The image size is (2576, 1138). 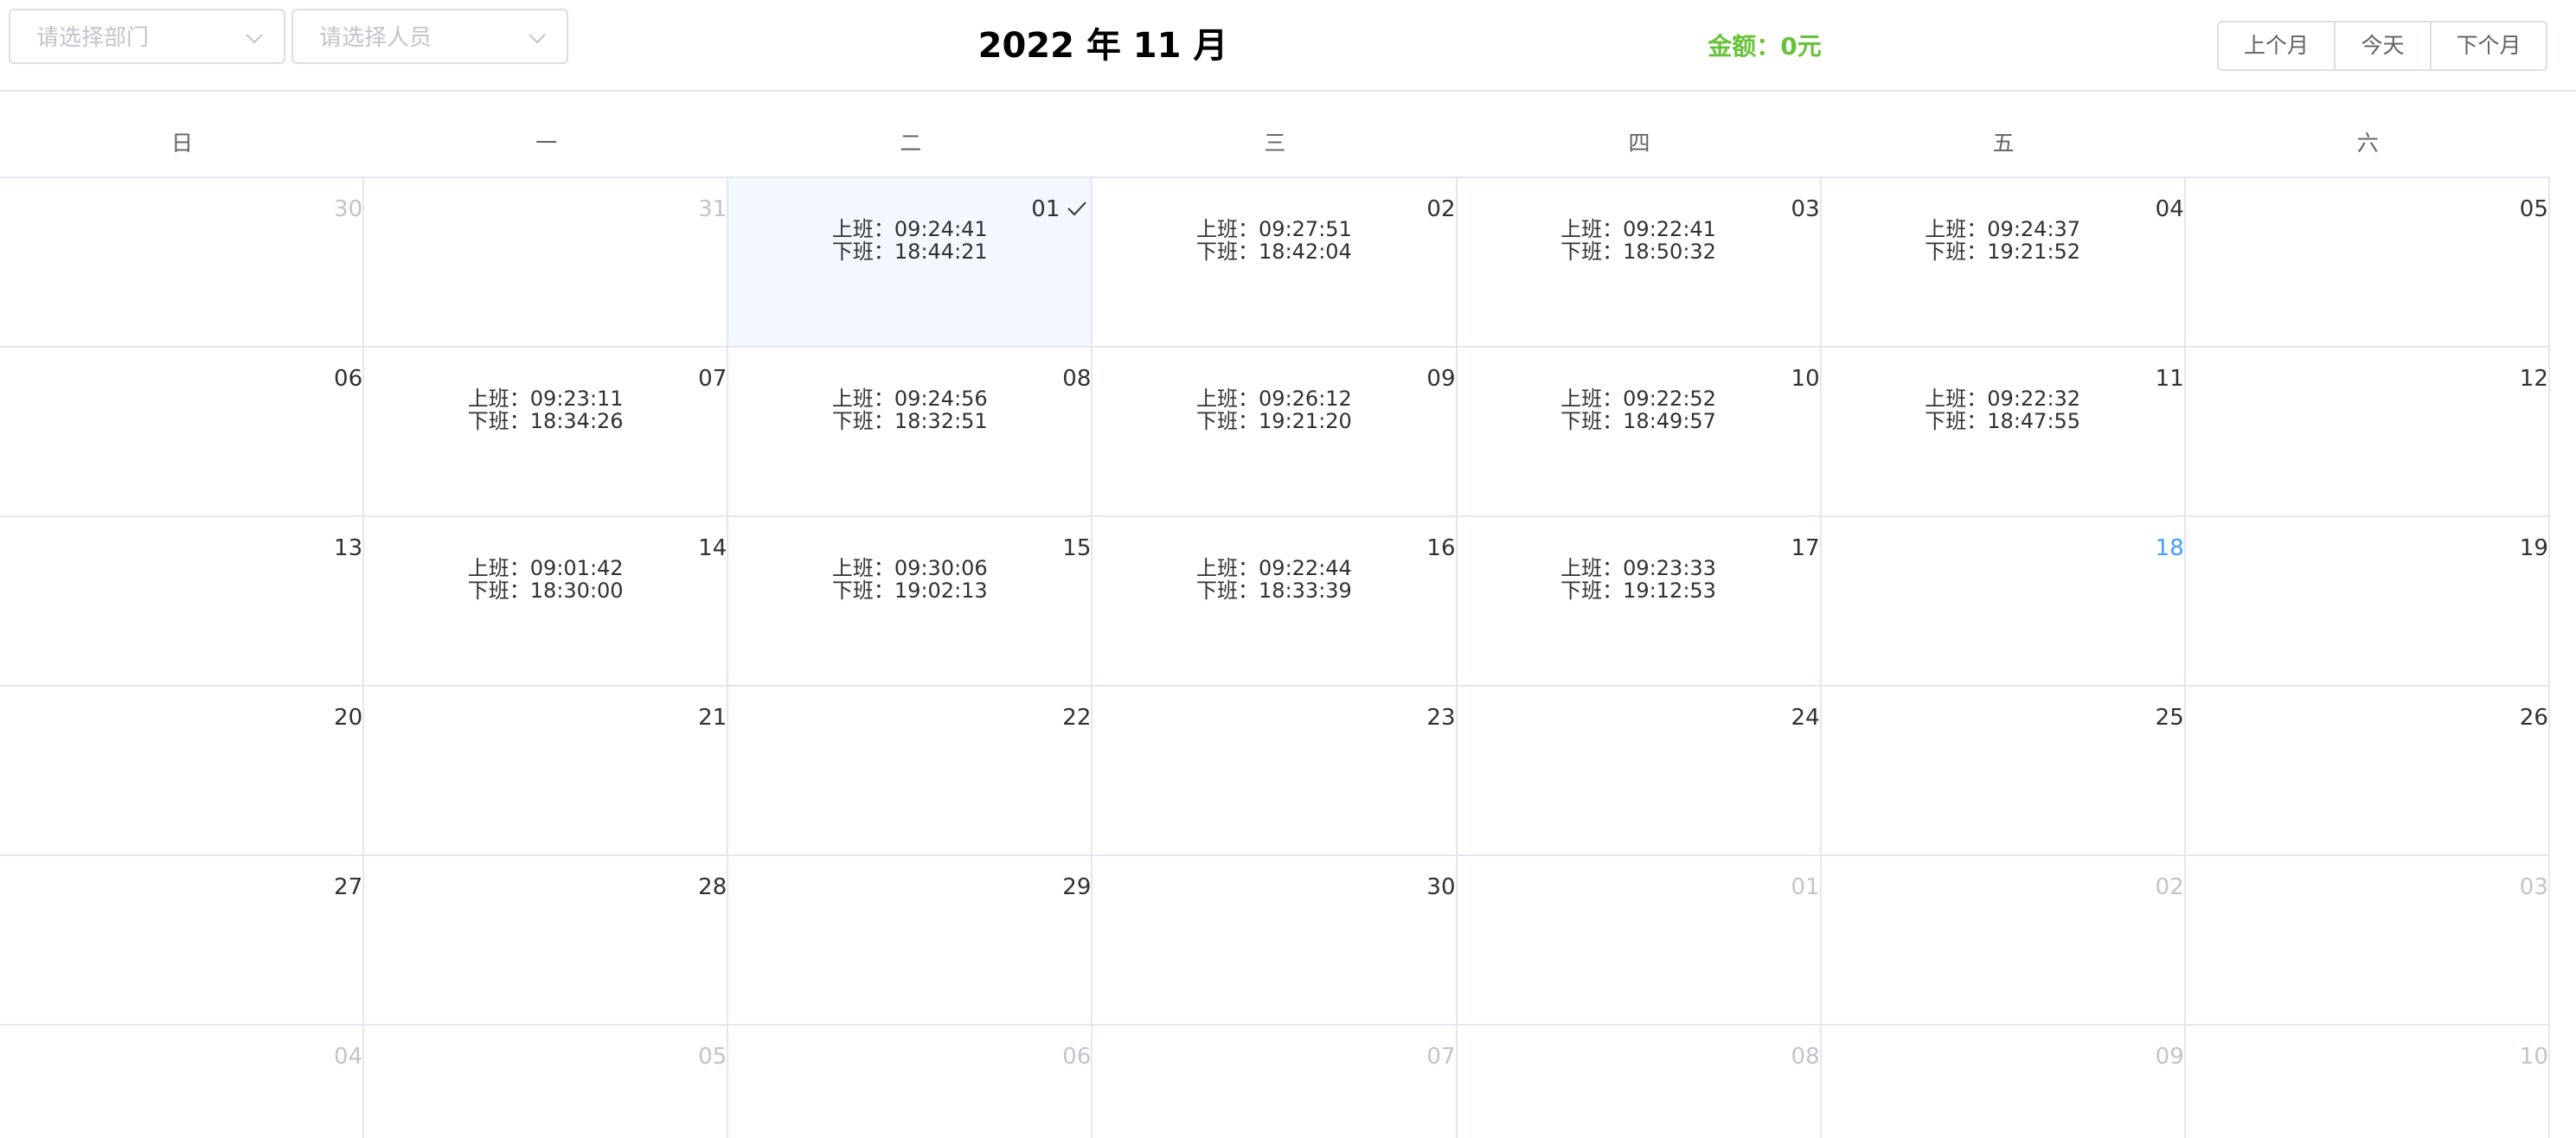 What do you see at coordinates (2368, 601) in the screenshot?
I see `calendar-day-cell: 19` at bounding box center [2368, 601].